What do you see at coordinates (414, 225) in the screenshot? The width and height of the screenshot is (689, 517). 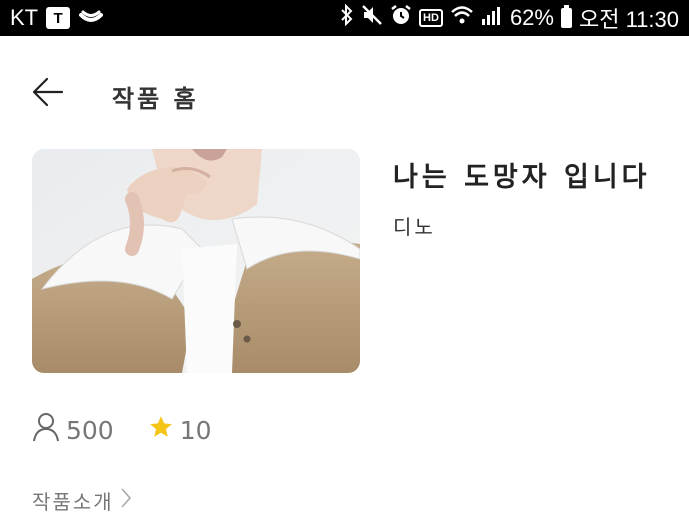 I see `author-name: 디노` at bounding box center [414, 225].